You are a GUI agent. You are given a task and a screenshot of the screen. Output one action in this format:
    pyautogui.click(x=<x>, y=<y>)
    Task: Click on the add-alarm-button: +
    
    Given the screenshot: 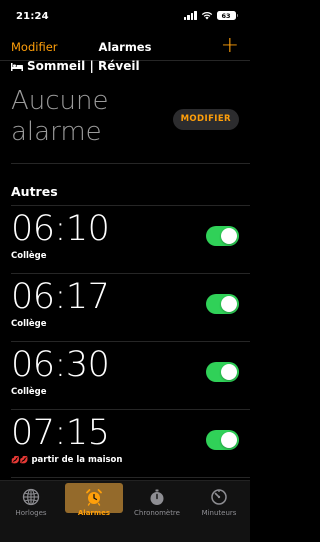 What is the action you would take?
    pyautogui.click(x=230, y=46)
    